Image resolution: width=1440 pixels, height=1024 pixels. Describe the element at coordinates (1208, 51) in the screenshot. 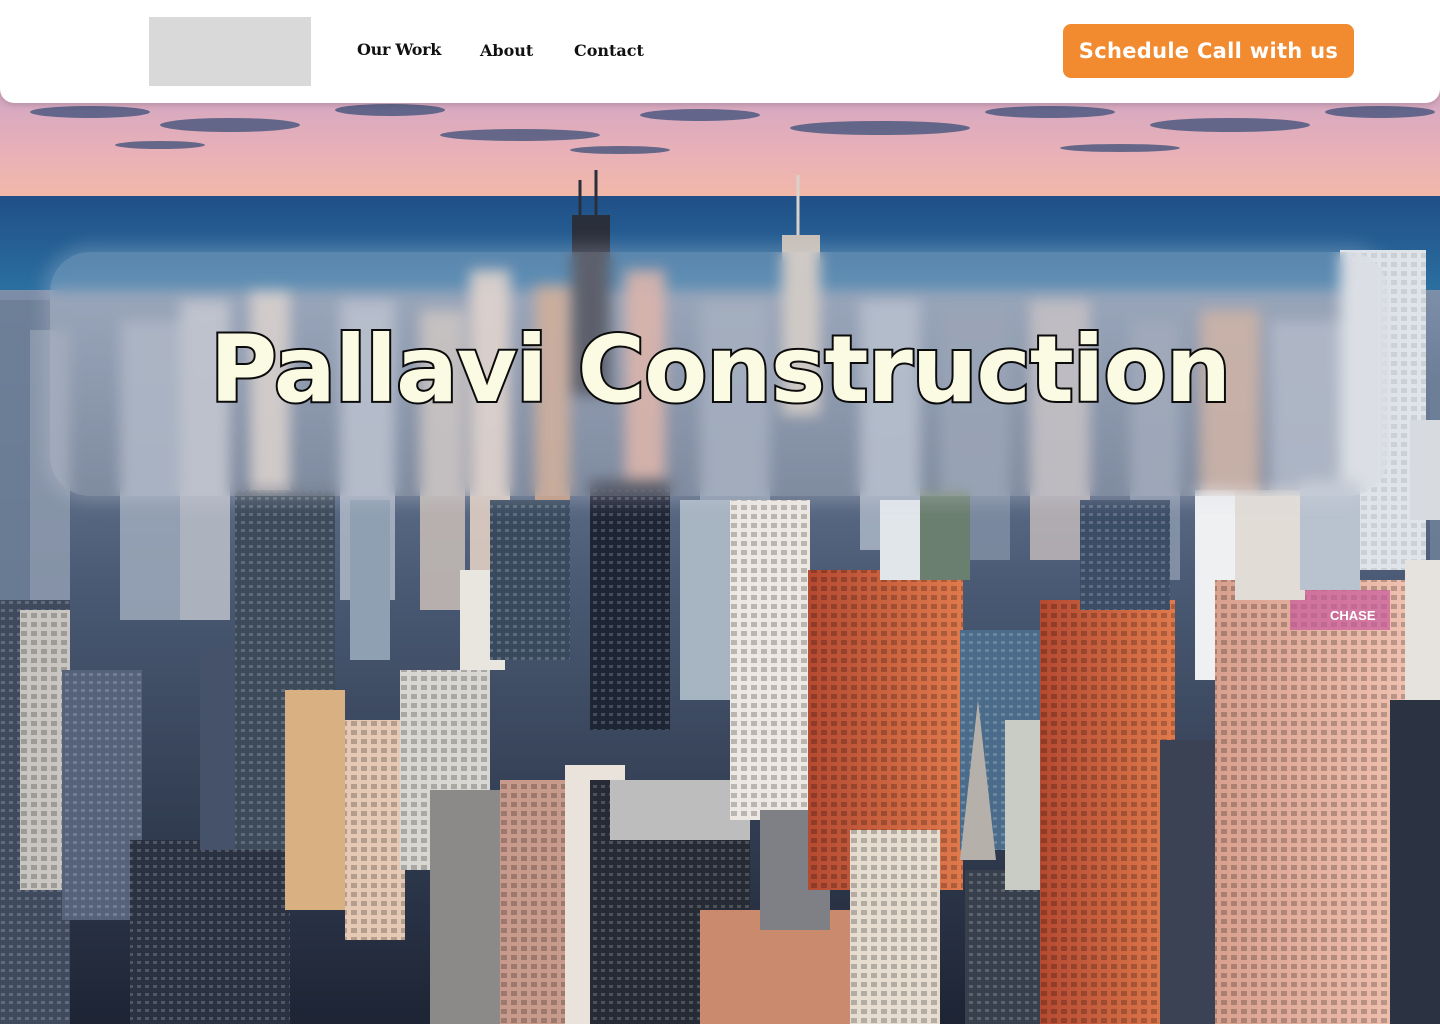

I see `schedule-call-button: Schedule Call with us` at that location.